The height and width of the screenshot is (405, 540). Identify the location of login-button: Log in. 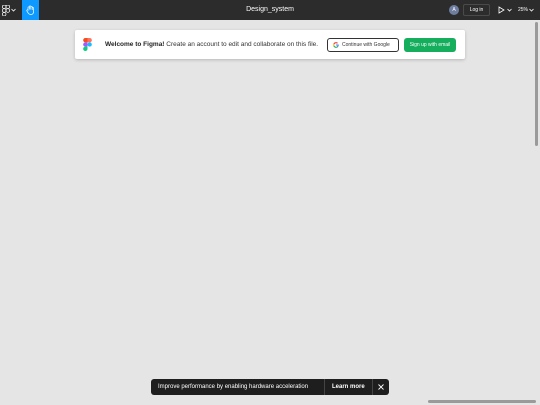
(476, 10).